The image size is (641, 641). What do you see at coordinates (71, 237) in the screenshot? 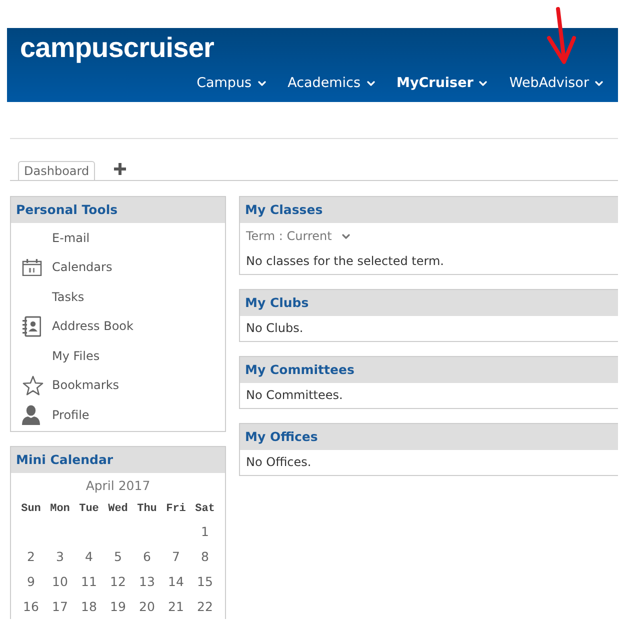
I see `tool-link: E-mail` at bounding box center [71, 237].